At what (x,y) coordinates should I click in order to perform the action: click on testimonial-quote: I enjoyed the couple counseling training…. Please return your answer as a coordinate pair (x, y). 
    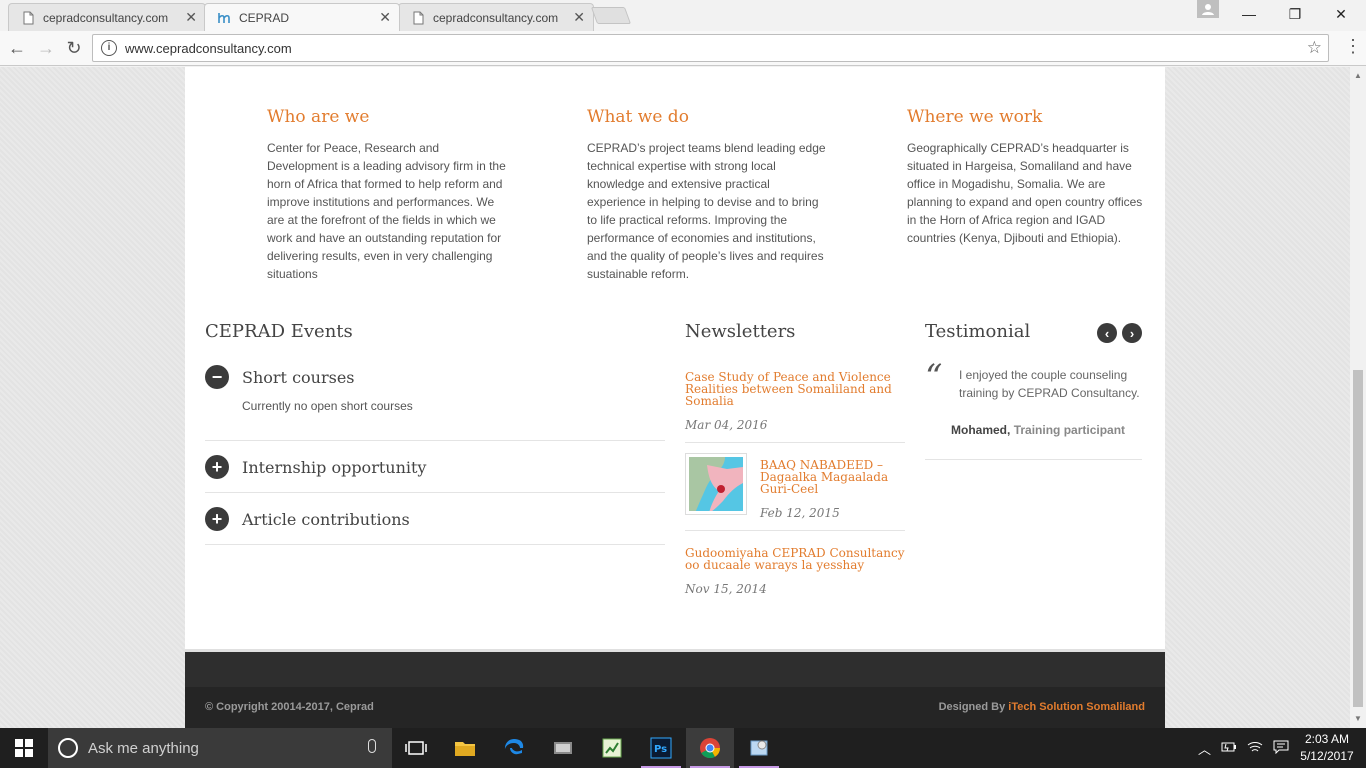
    Looking at the image, I should click on (1049, 384).